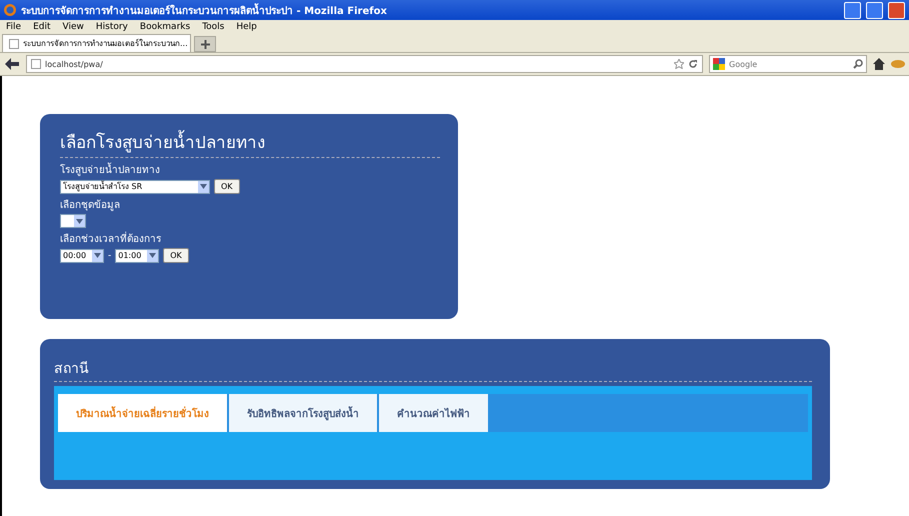 This screenshot has height=516, width=909. What do you see at coordinates (788, 64) in the screenshot?
I see `search-bar: Google` at bounding box center [788, 64].